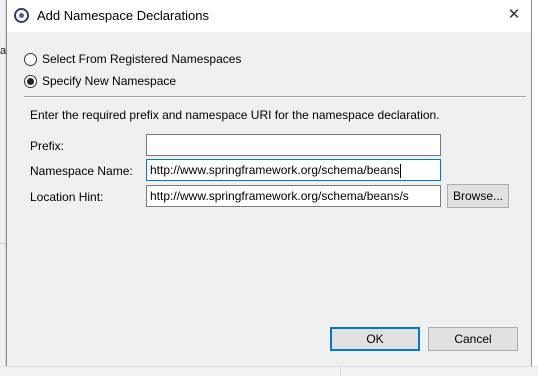  I want to click on eclipse-app-icon, so click(21, 15).